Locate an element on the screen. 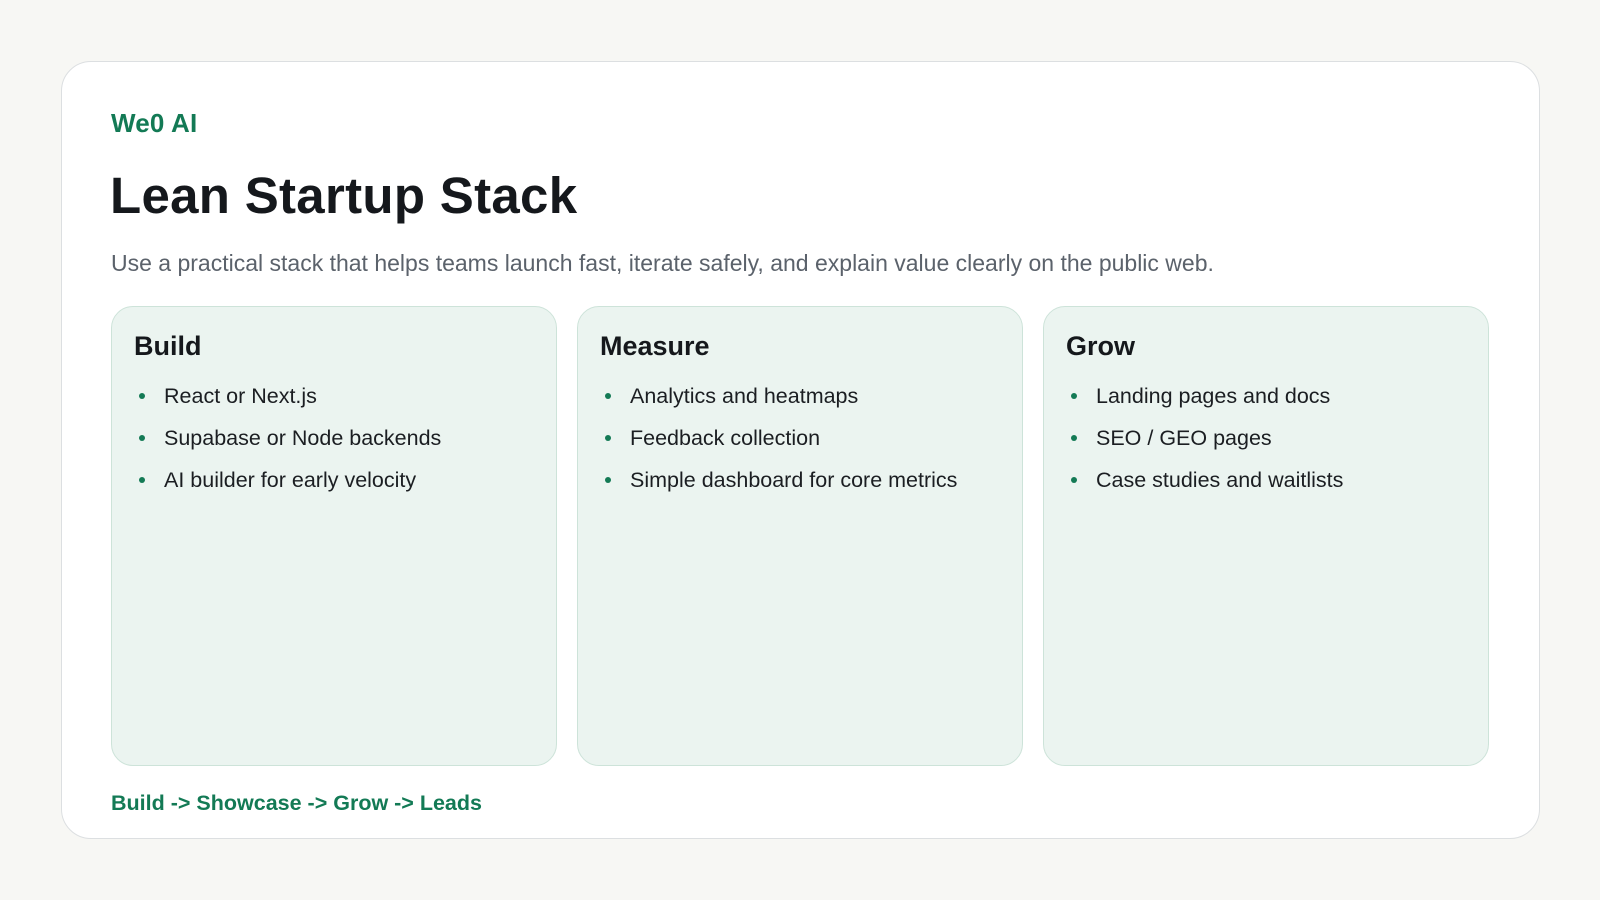 This screenshot has width=1600, height=900. list-item: SEO / GEO pages is located at coordinates (1266, 438).